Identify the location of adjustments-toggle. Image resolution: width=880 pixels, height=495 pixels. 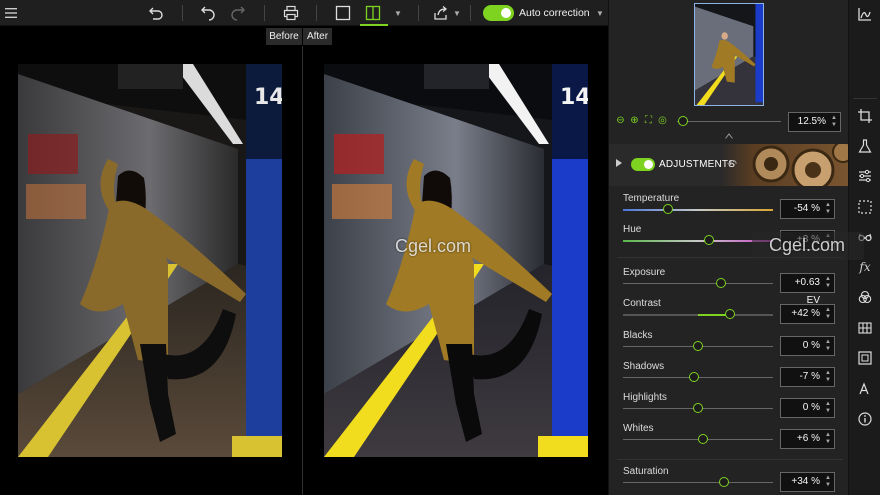
(643, 164).